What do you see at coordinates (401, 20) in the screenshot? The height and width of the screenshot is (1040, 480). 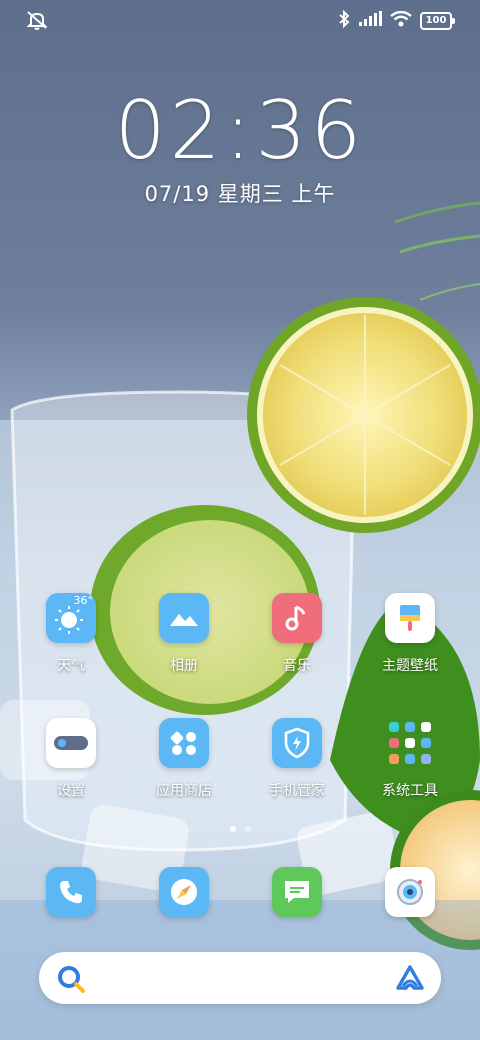 I see `wifi-icon` at bounding box center [401, 20].